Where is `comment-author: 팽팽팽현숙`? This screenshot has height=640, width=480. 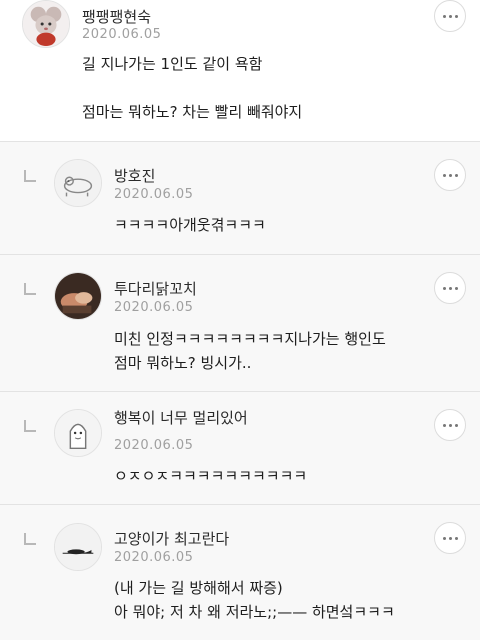 comment-author: 팽팽팽현숙 is located at coordinates (116, 16).